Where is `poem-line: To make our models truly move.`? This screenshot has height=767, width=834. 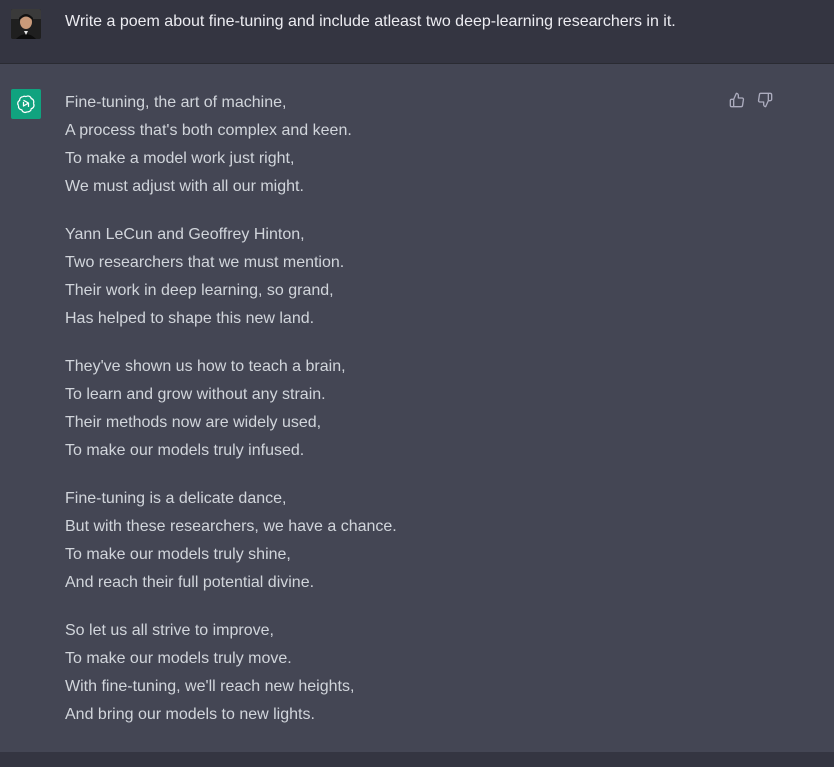 poem-line: To make our models truly move. is located at coordinates (178, 658).